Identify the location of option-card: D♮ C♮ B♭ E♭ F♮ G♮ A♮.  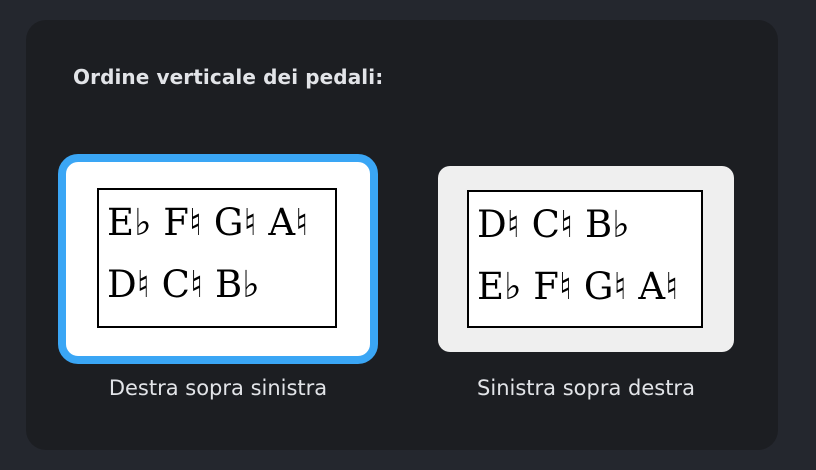
(586, 259).